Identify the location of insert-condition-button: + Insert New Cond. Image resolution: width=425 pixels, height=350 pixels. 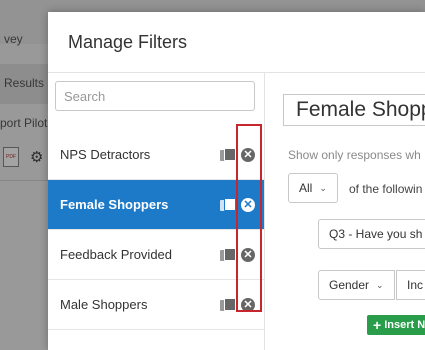
(396, 325).